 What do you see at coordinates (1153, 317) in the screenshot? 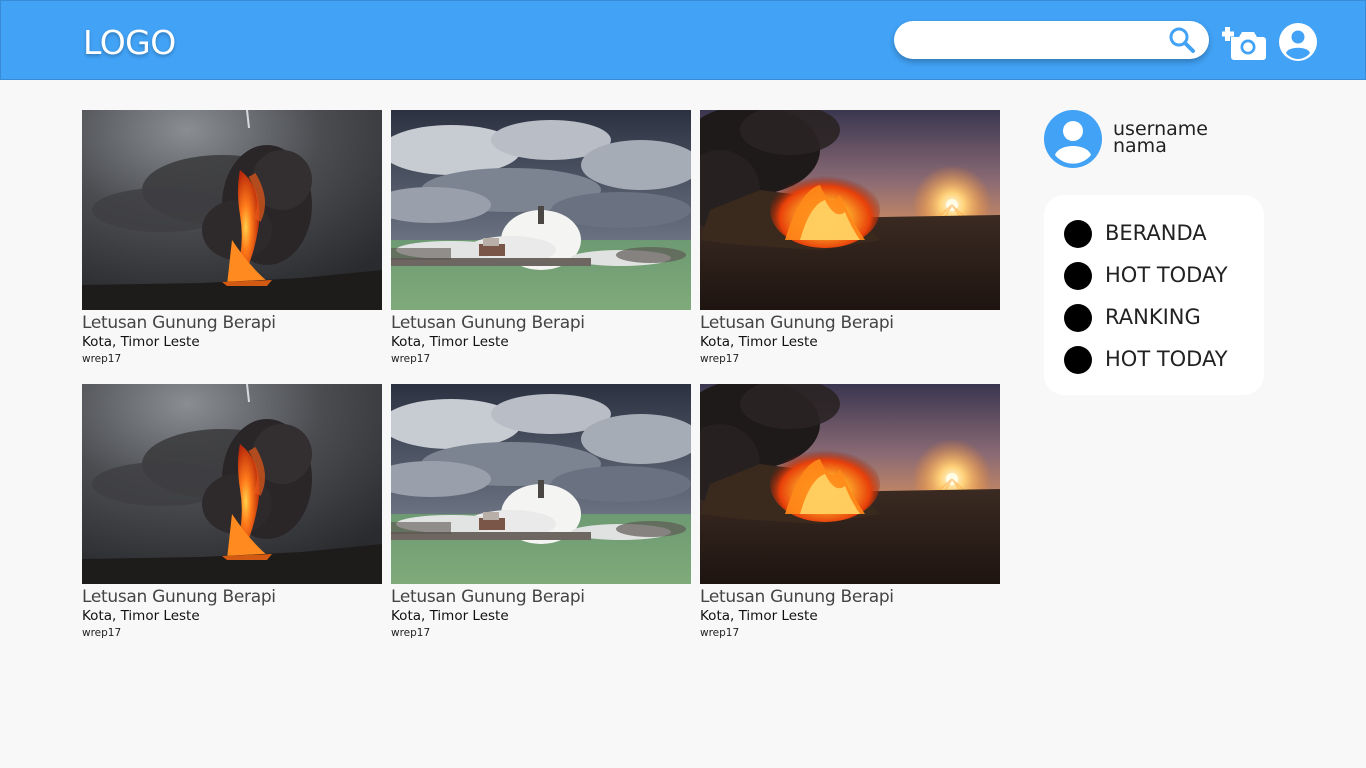
I see `menu-item-label: RANKING` at bounding box center [1153, 317].